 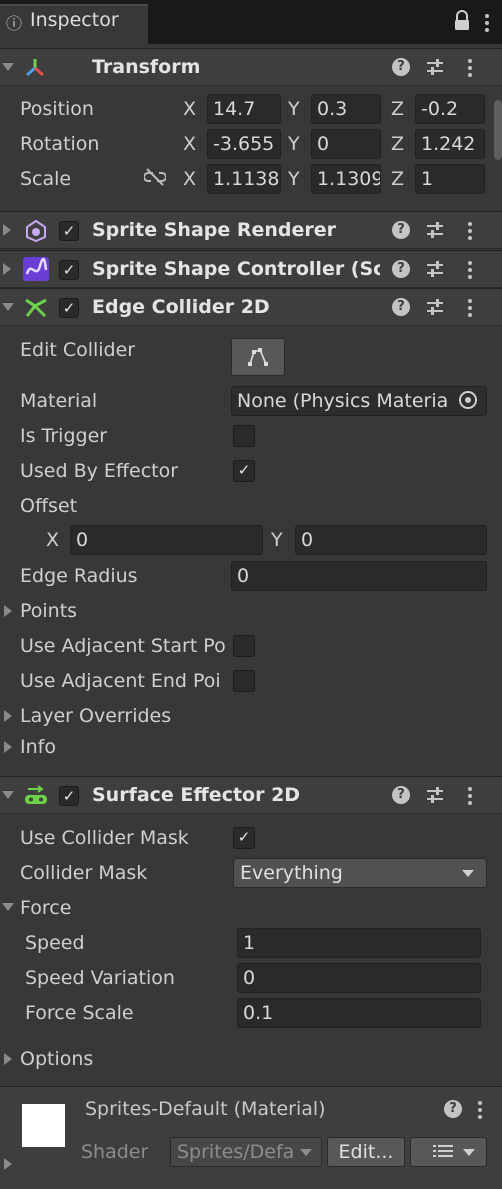 I want to click on offset-x-field: 0, so click(x=166, y=540).